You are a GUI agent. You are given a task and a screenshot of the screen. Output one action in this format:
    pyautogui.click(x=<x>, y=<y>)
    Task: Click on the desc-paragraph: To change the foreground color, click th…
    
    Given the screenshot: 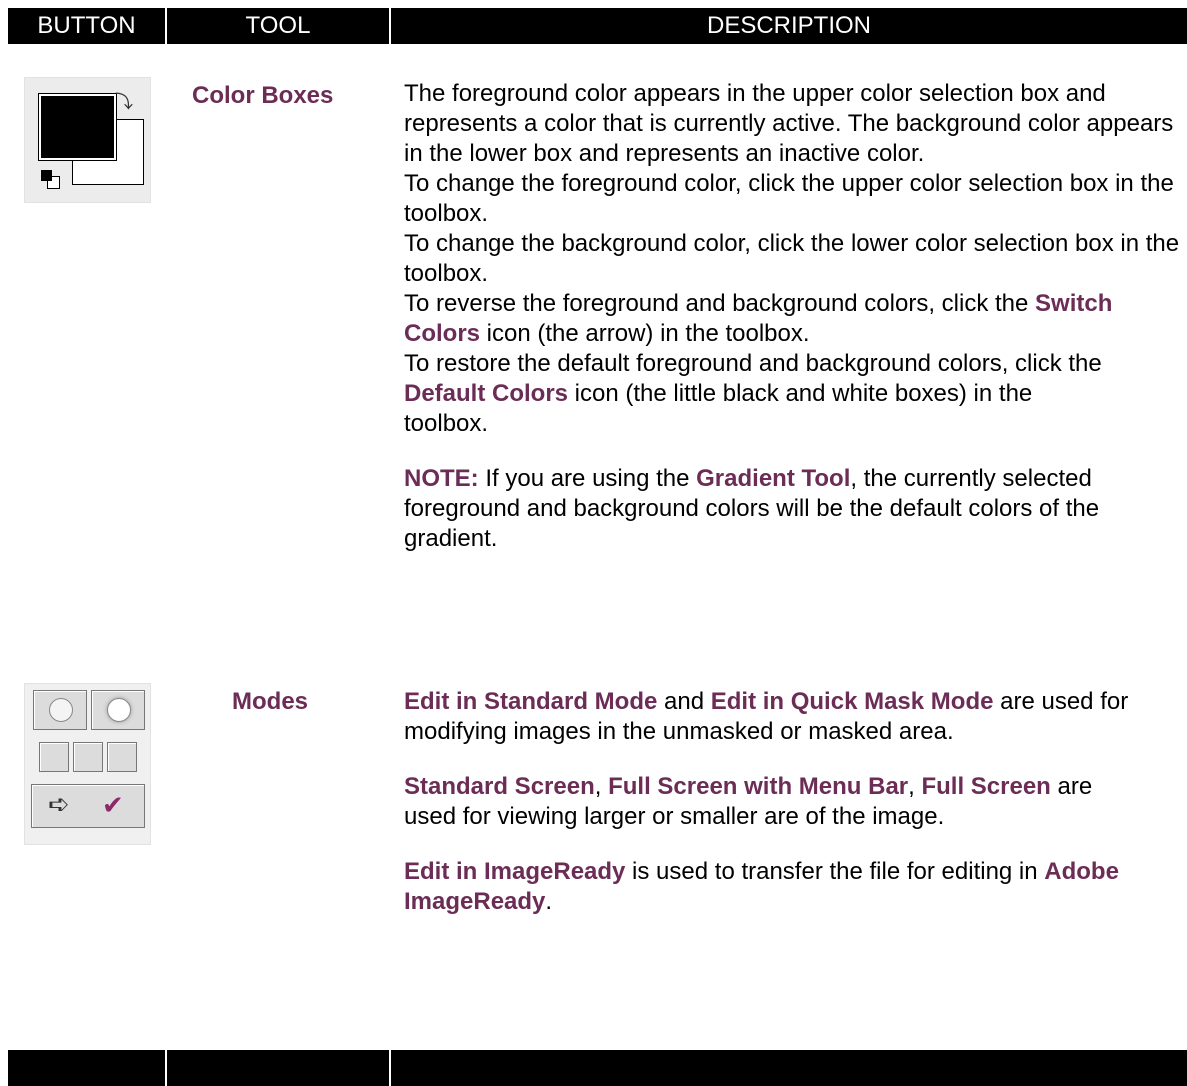 What is the action you would take?
    pyautogui.click(x=789, y=198)
    